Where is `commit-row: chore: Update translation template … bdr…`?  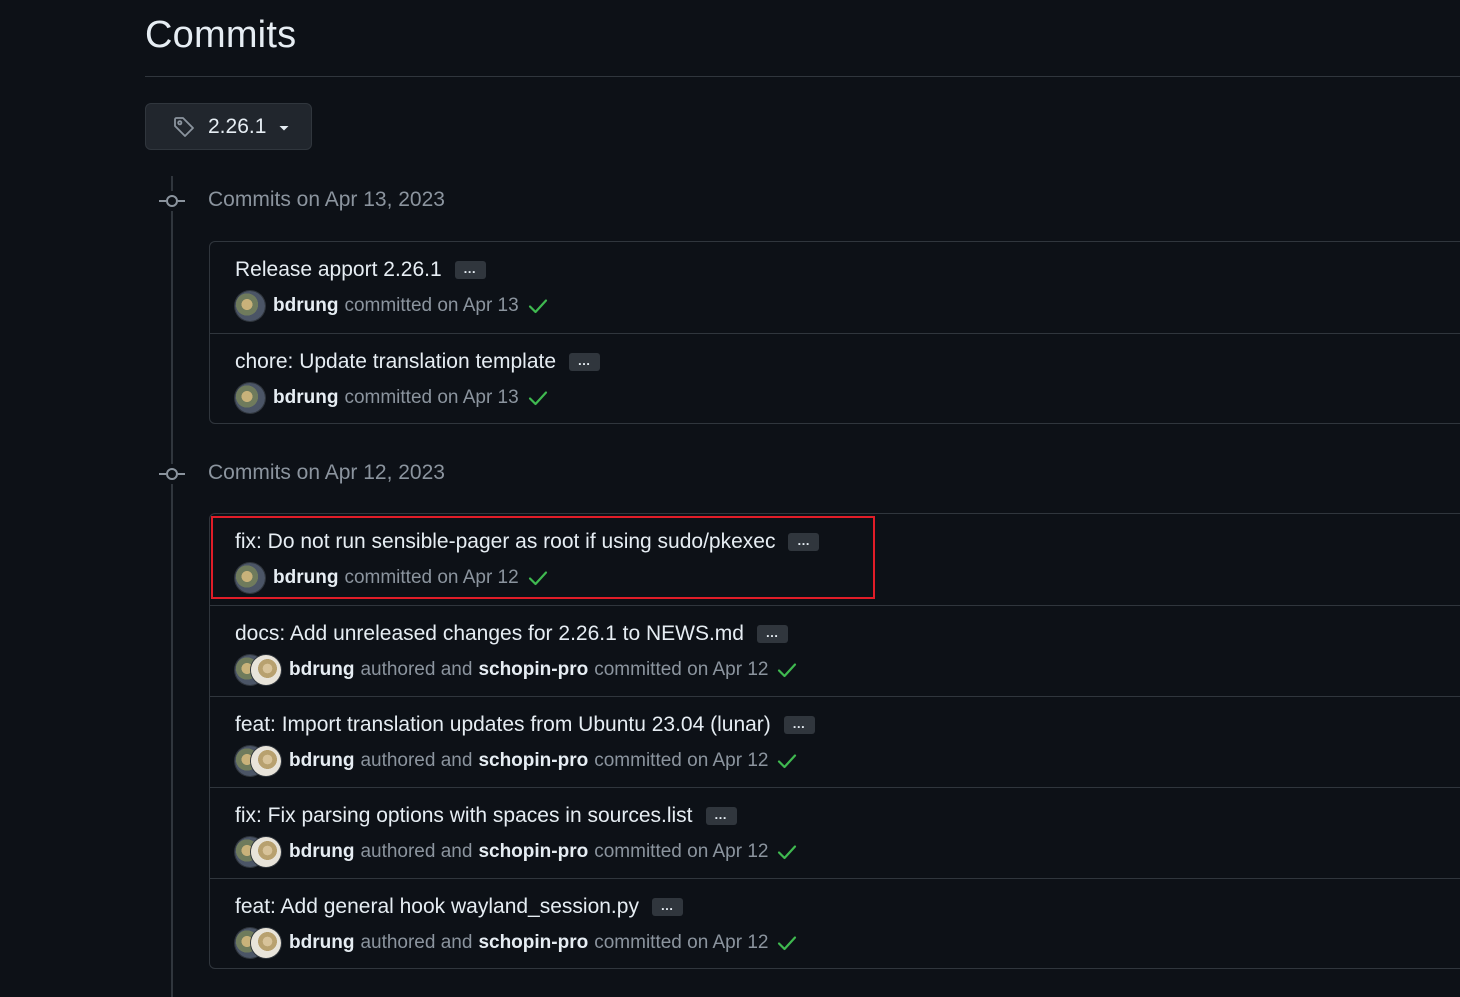
commit-row: chore: Update translation template … bdr… is located at coordinates (835, 378).